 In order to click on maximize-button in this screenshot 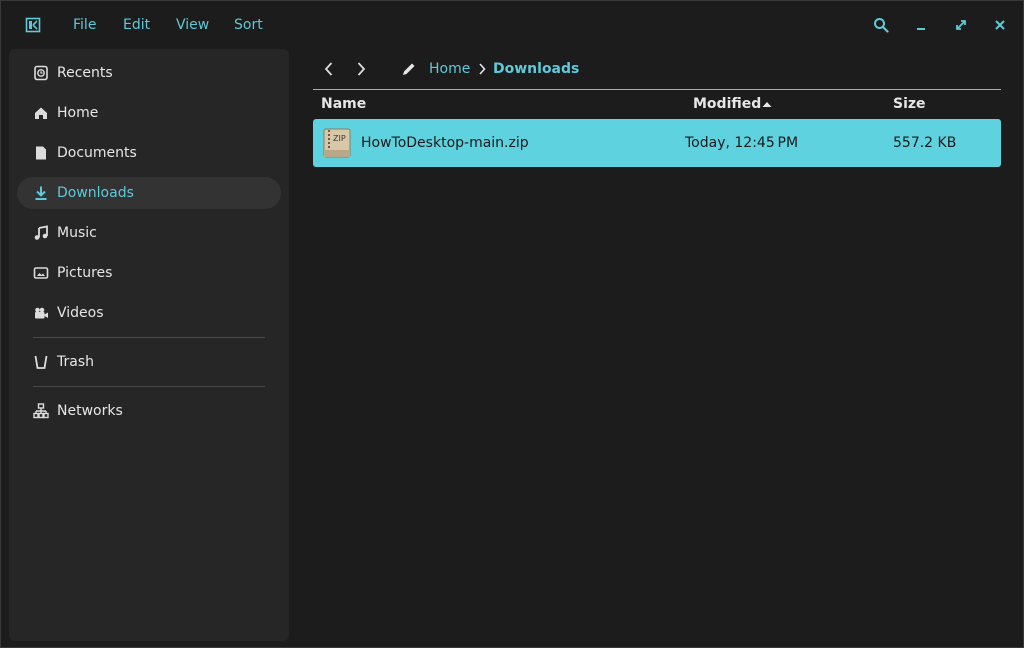, I will do `click(961, 25)`.